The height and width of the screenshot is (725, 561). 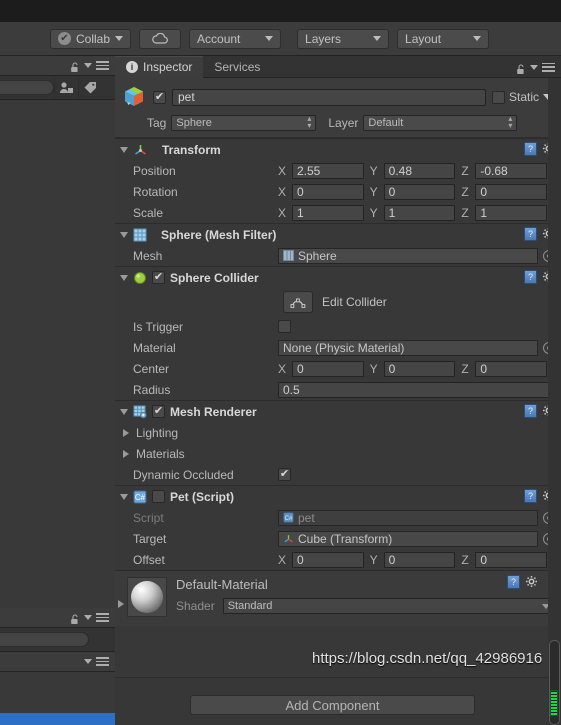 I want to click on position-x-input: 2.55, so click(x=328, y=170).